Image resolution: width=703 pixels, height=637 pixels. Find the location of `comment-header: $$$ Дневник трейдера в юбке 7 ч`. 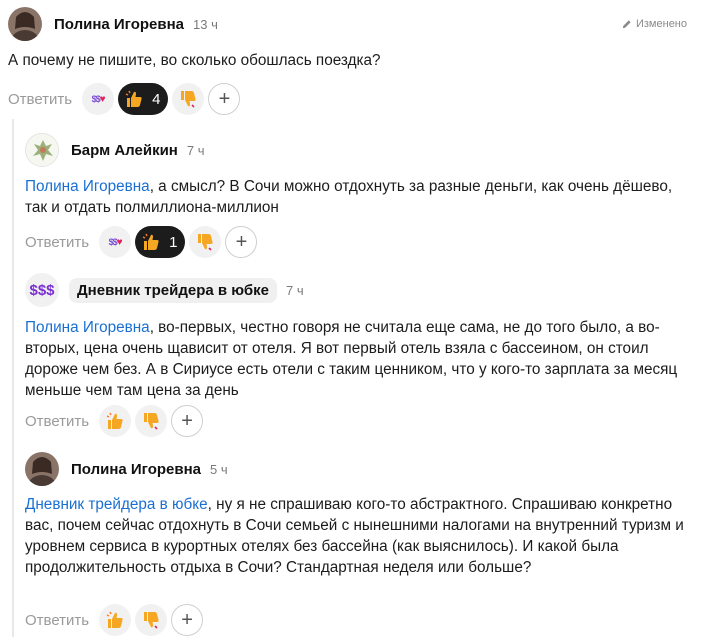

comment-header: $$$ Дневник трейдера в юбке 7 ч is located at coordinates (164, 290).